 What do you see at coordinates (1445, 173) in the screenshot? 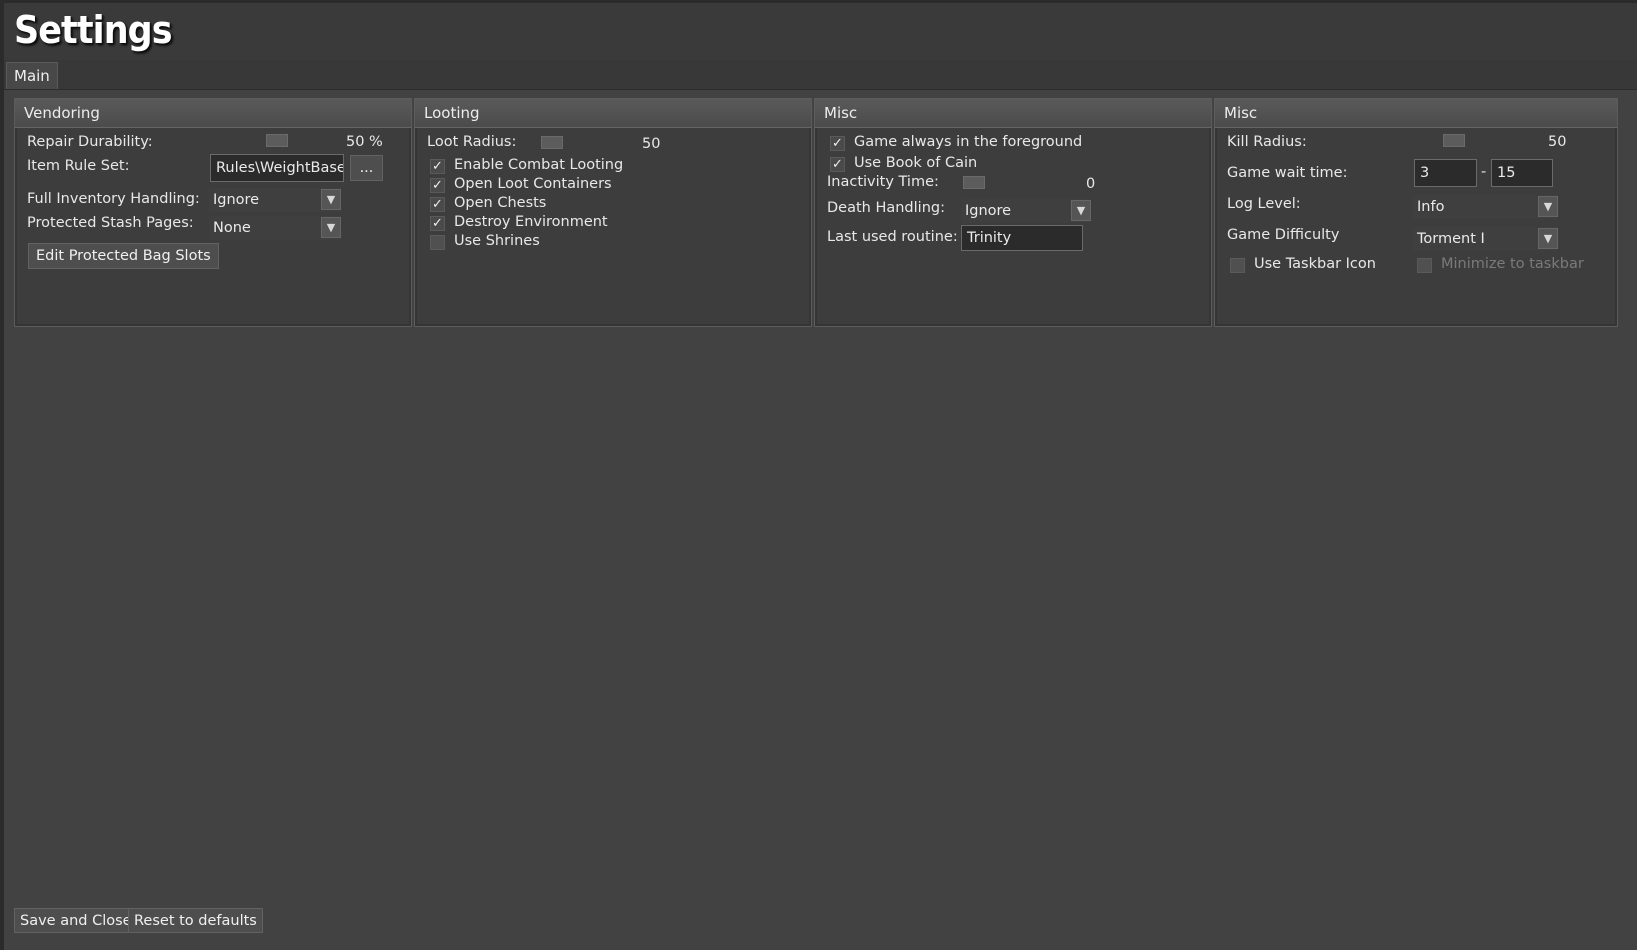
I see `game-wait-min-input: 3` at bounding box center [1445, 173].